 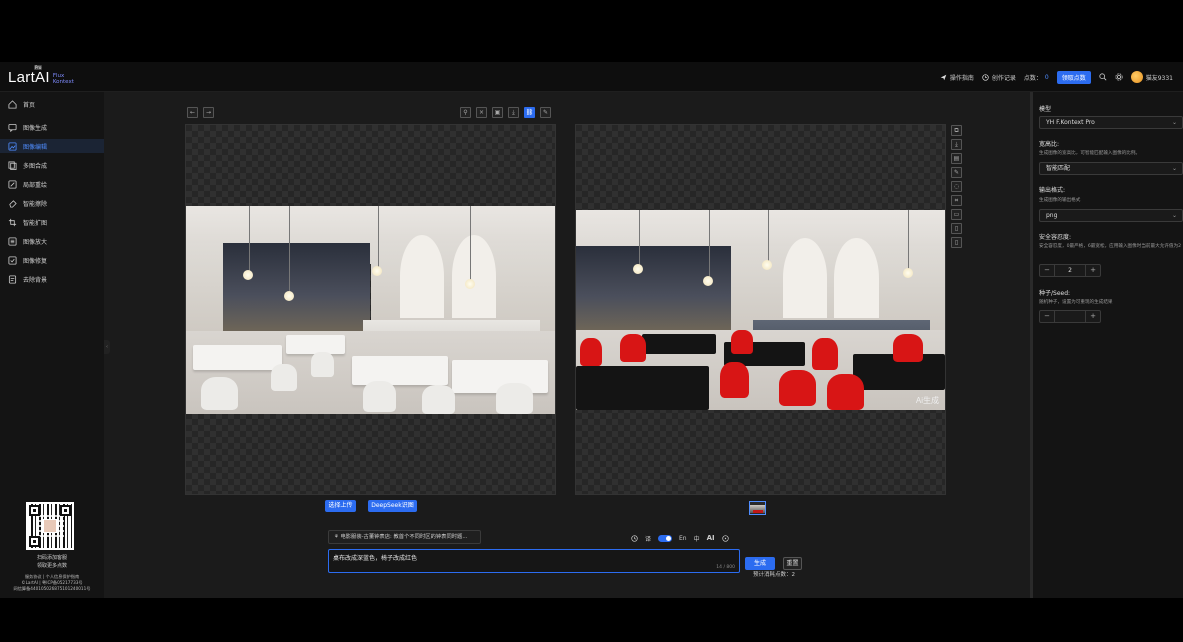 What do you see at coordinates (956, 242) in the screenshot?
I see `remove-bg-tool: ▯` at bounding box center [956, 242].